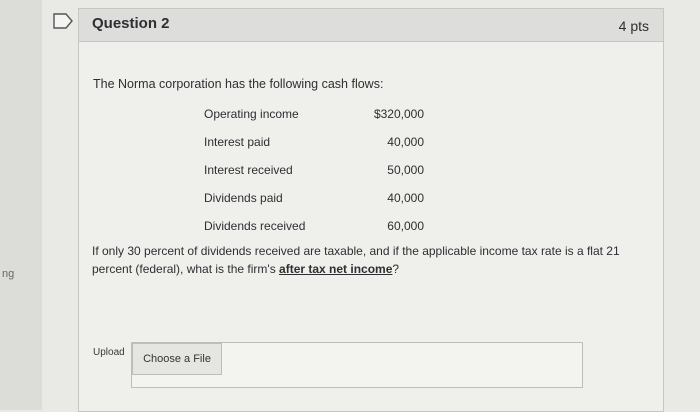 This screenshot has width=700, height=412. I want to click on file-upload-field: Choose a File, so click(357, 365).